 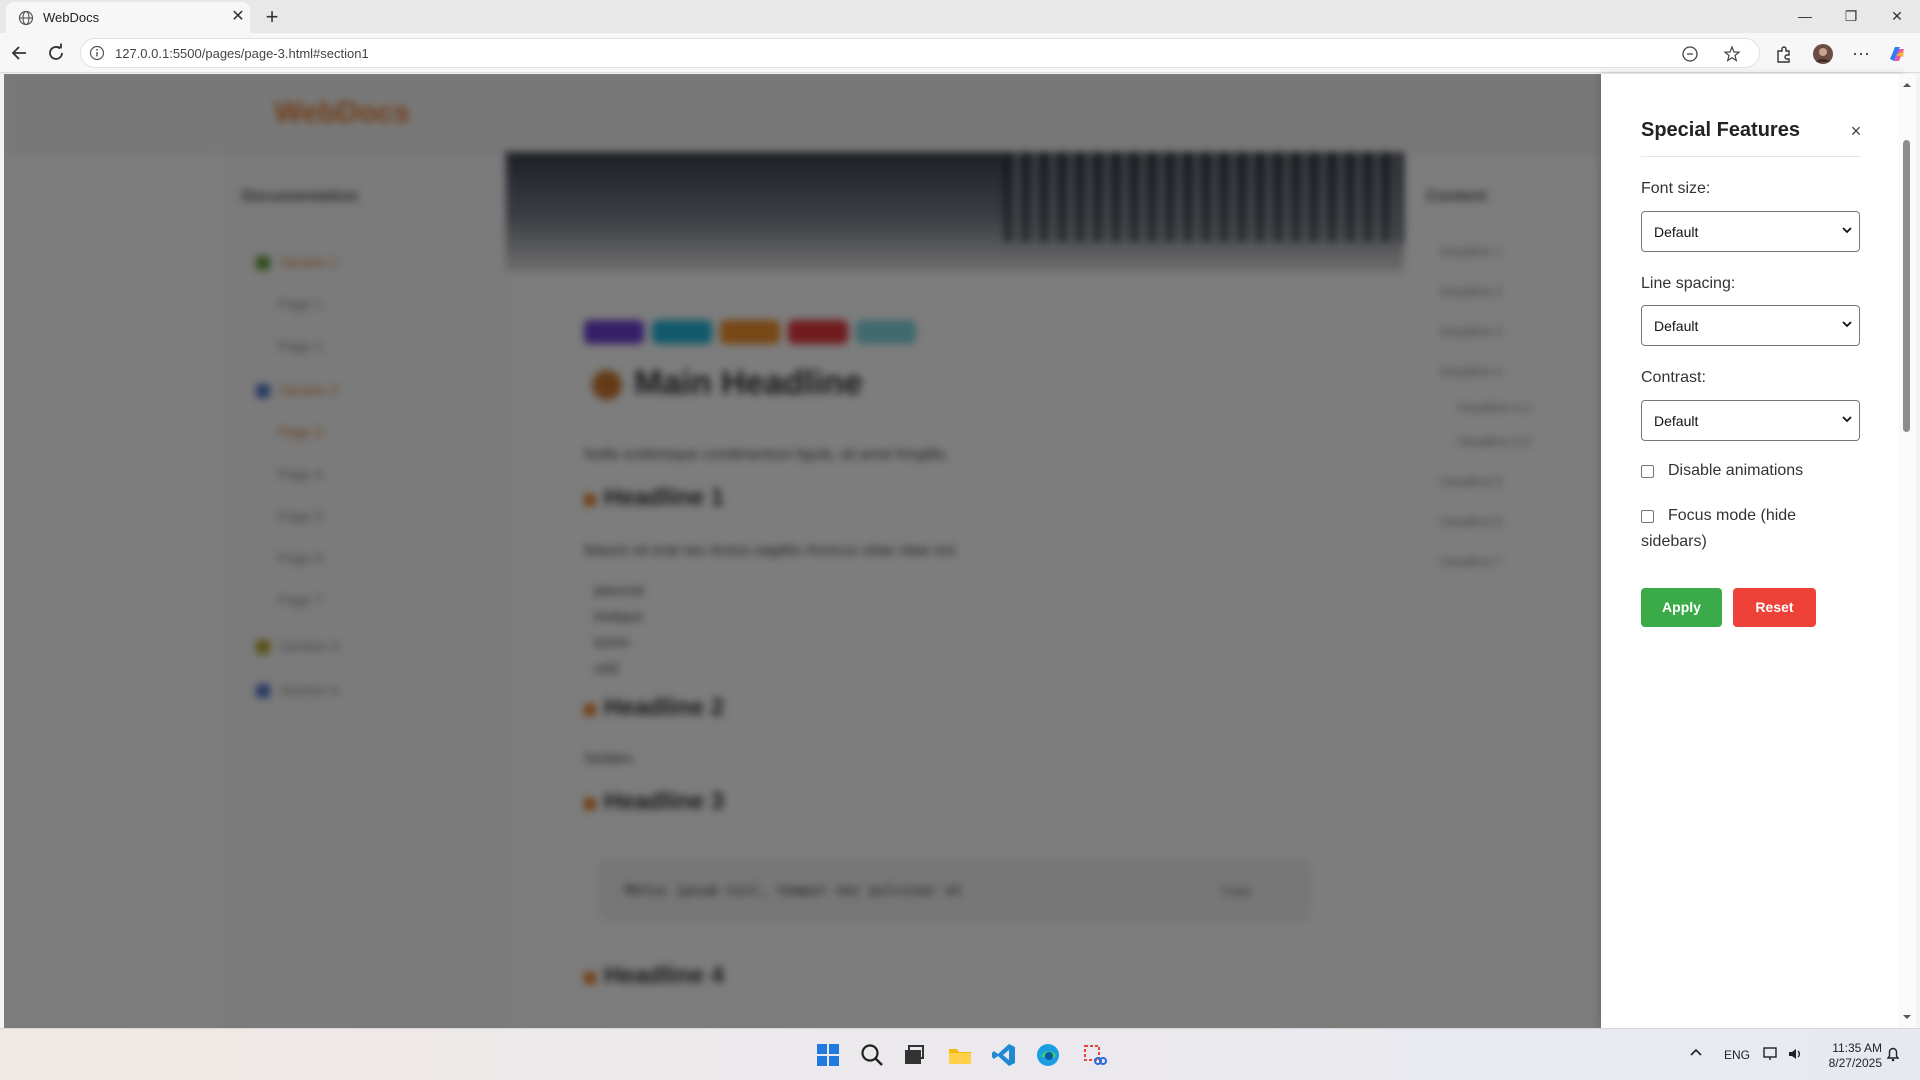 I want to click on disable-animations-checkbox, so click(x=1647, y=471).